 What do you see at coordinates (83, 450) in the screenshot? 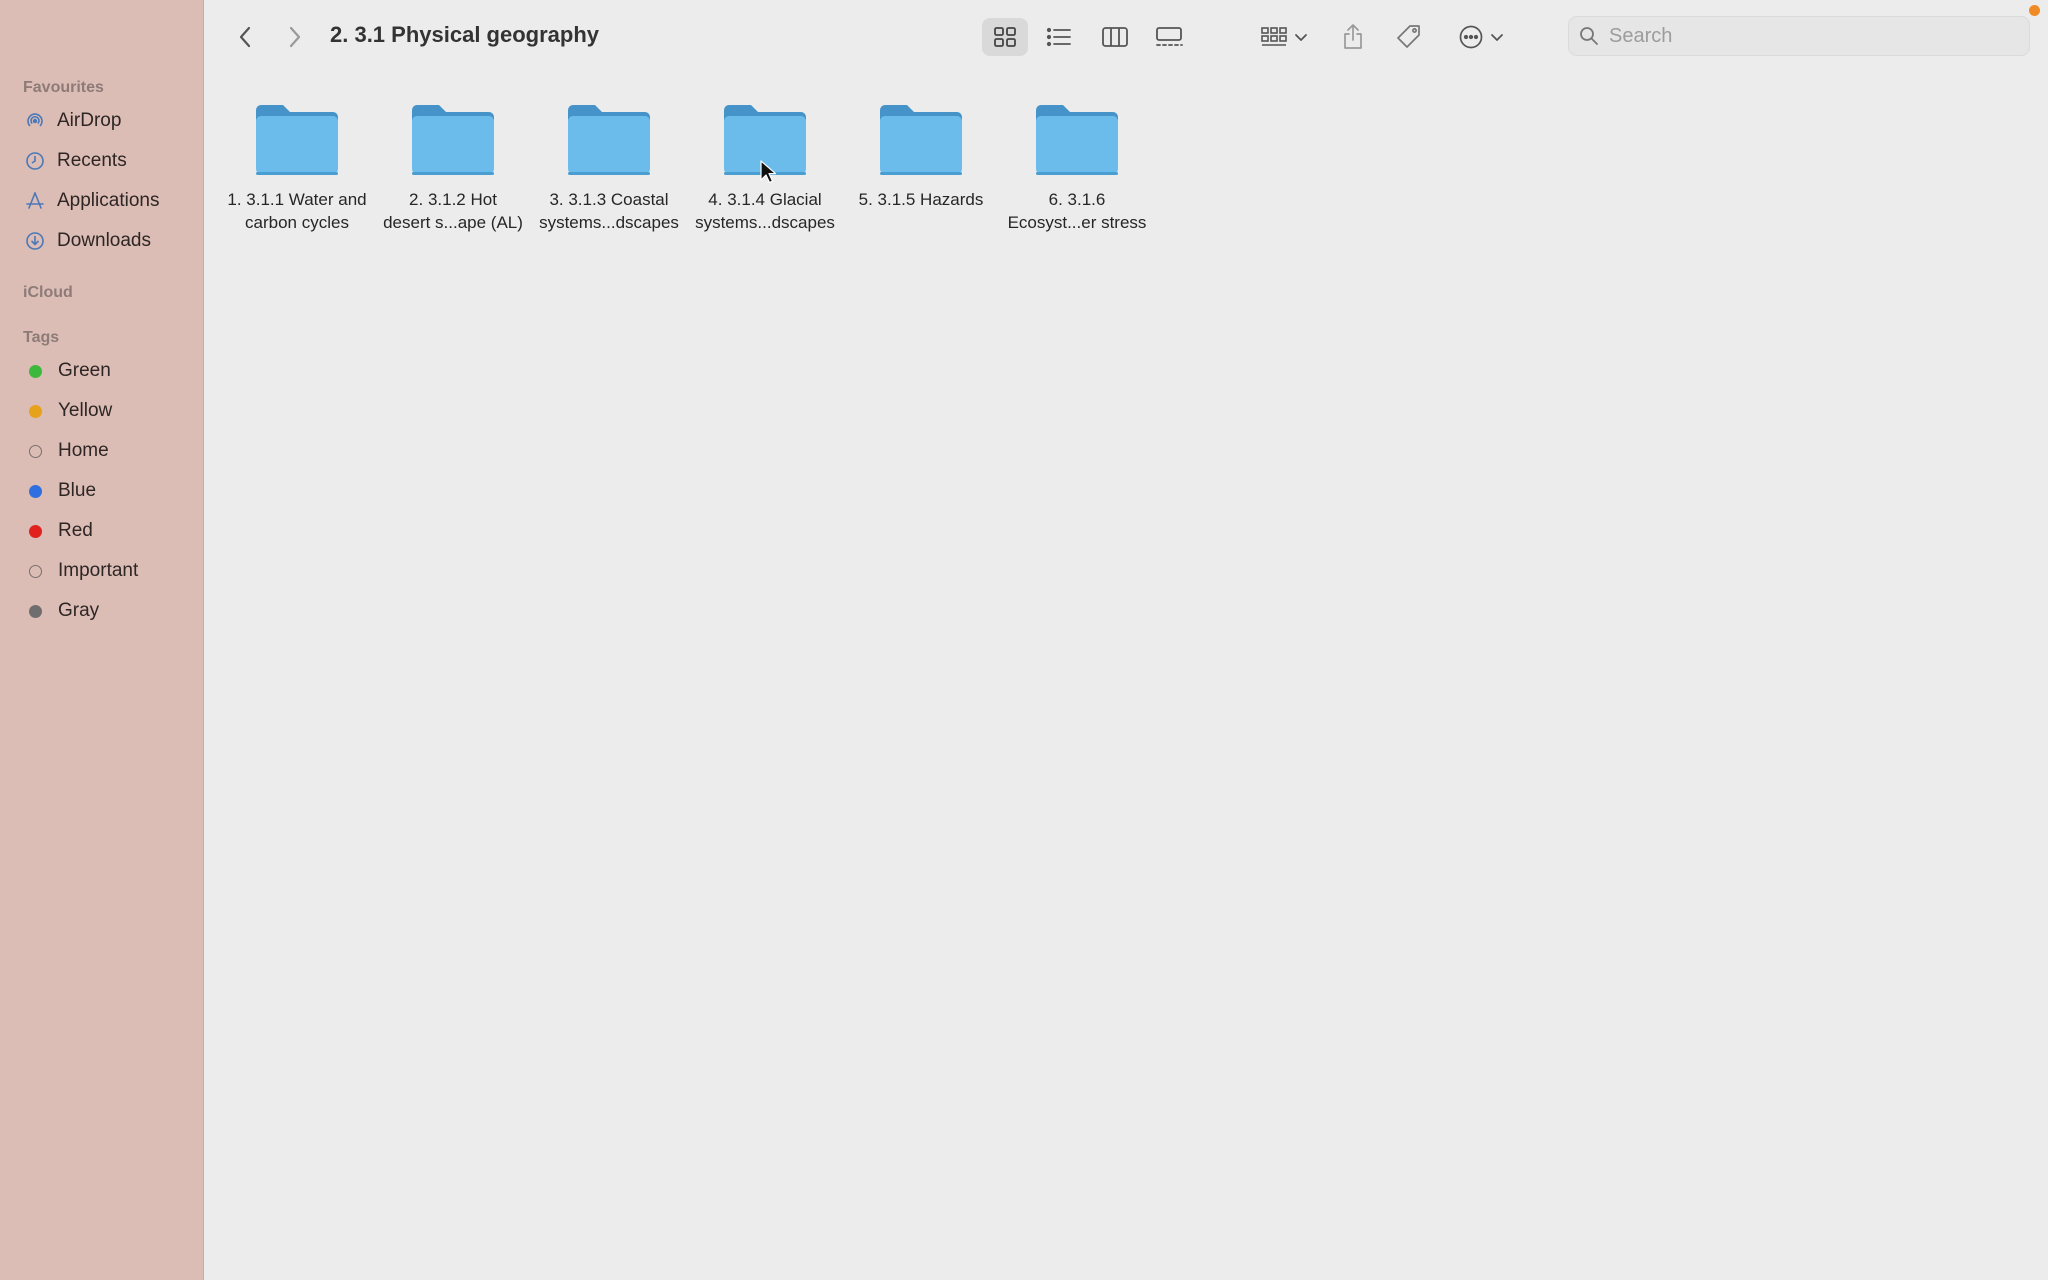
I see `sidebar-item-label: Home` at bounding box center [83, 450].